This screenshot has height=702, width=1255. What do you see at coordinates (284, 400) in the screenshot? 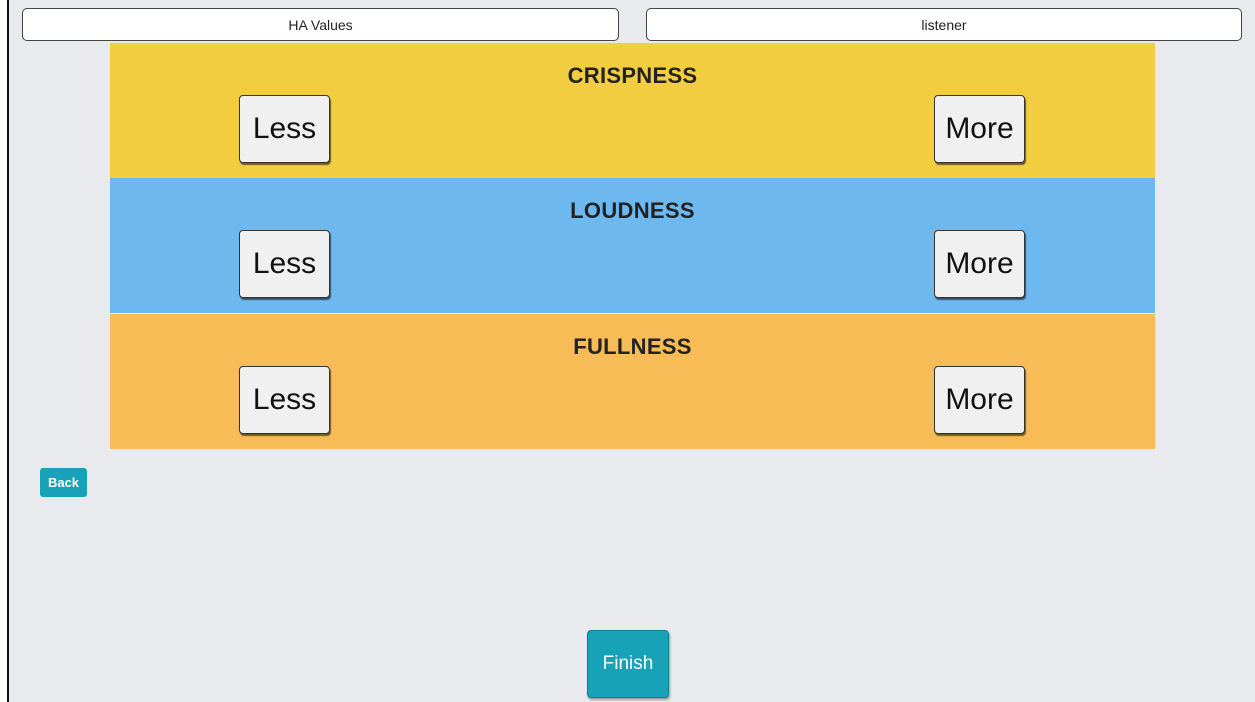
I see `fullness-less-button: Less` at bounding box center [284, 400].